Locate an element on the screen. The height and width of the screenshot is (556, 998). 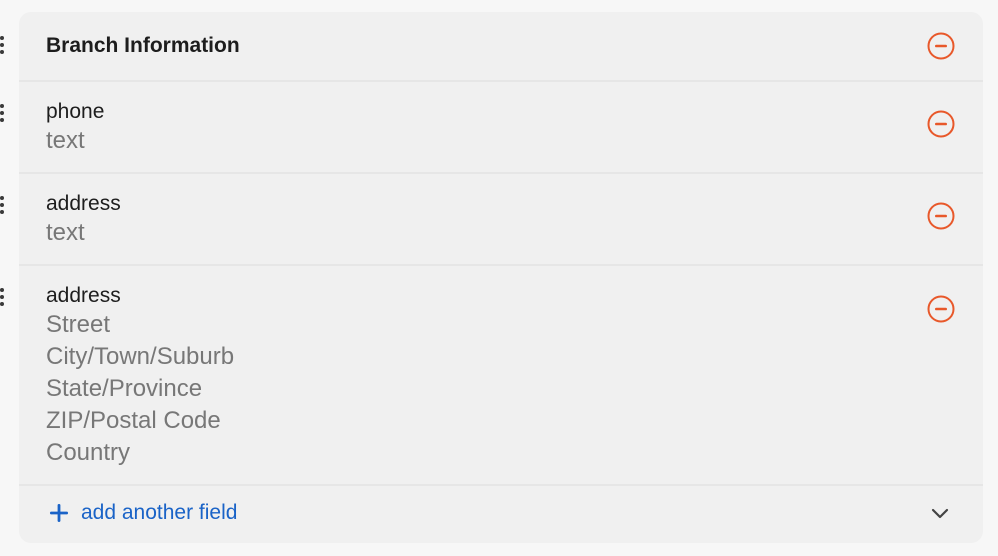
field-name: phone is located at coordinates (75, 111).